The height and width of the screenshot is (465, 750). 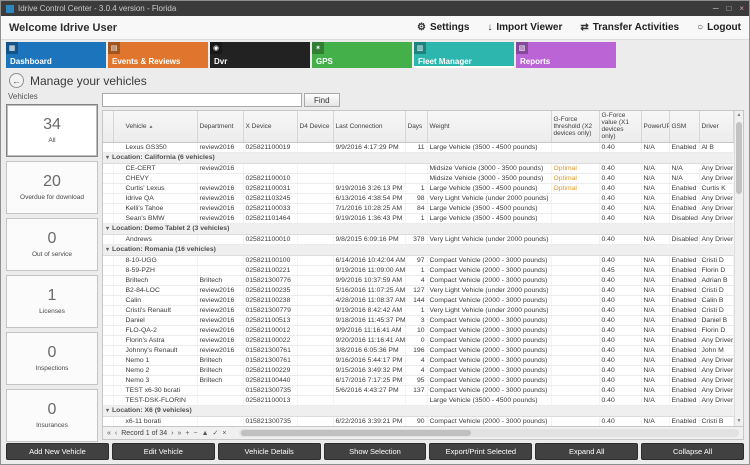 What do you see at coordinates (655, 178) in the screenshot?
I see `cell-powerup: N/A` at bounding box center [655, 178].